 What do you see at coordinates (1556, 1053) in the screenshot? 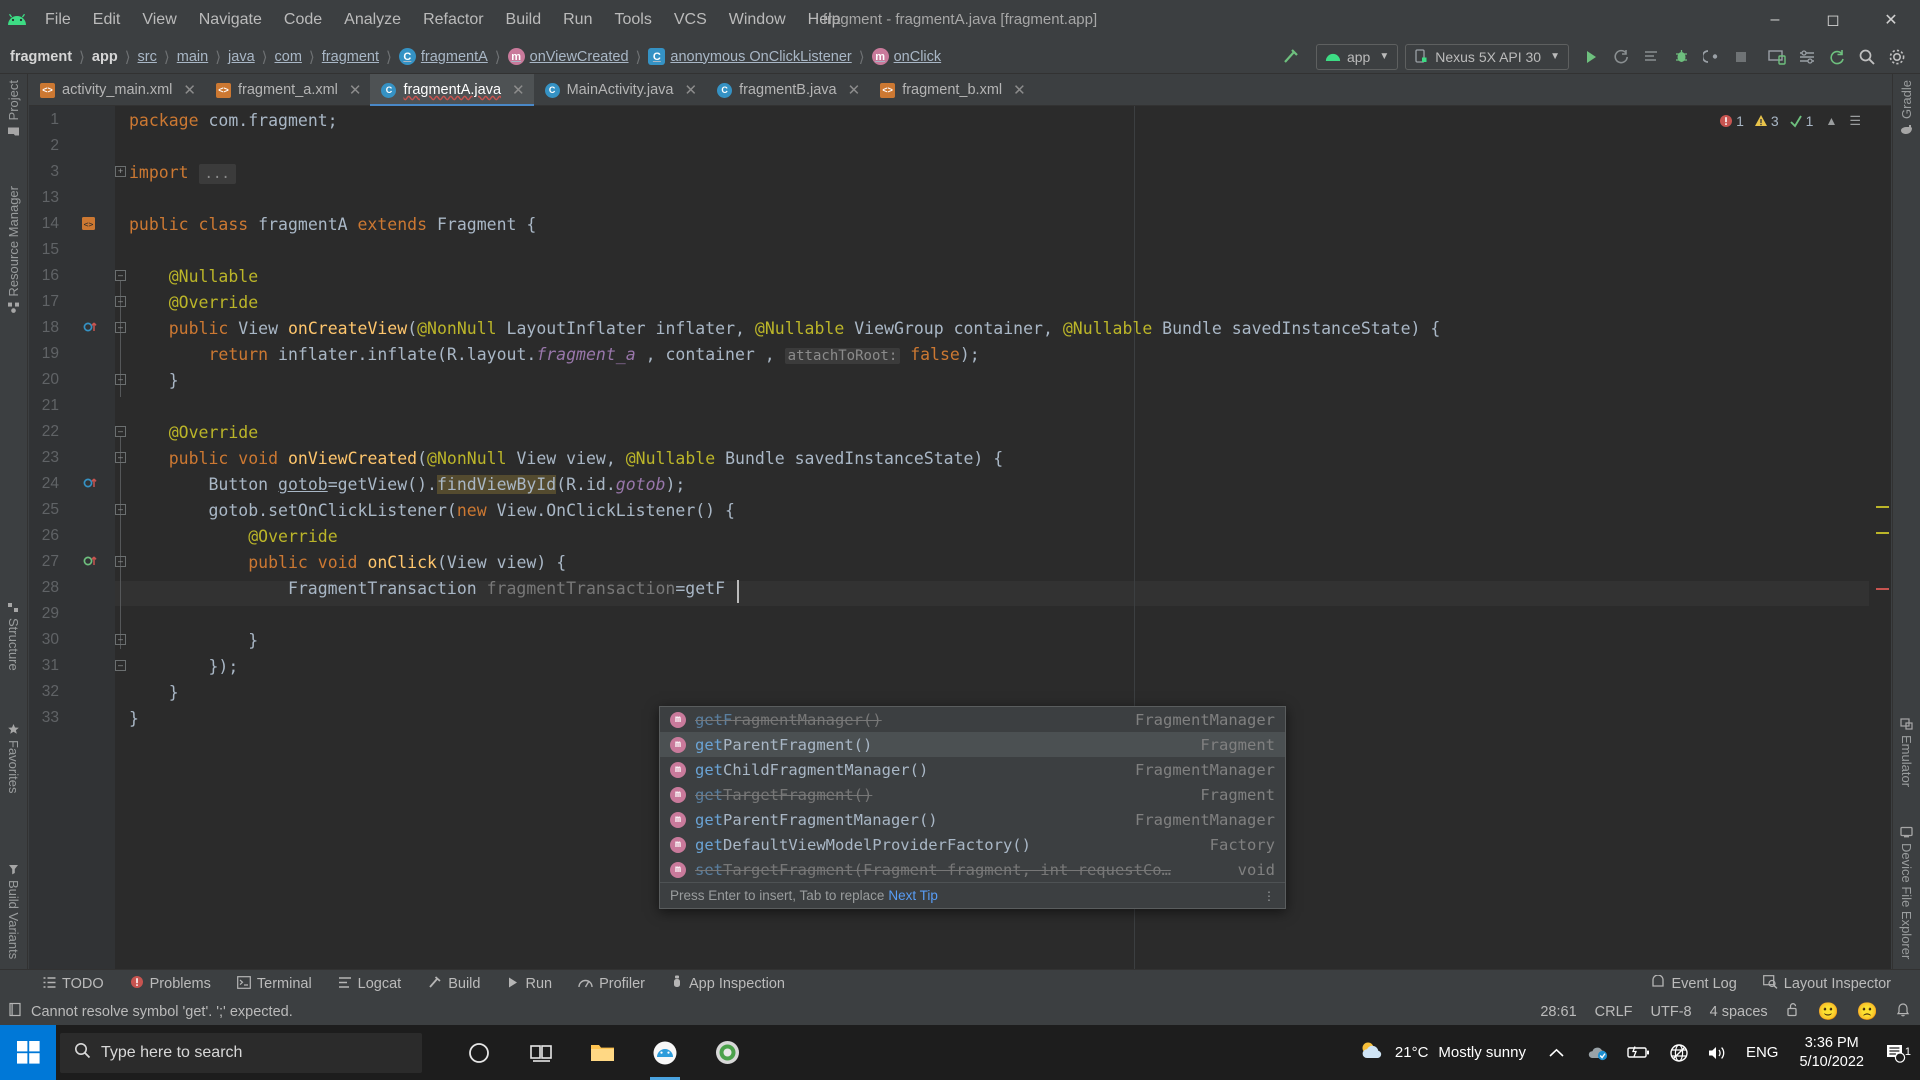
I see `show-hidden-icons-chevron-icon` at bounding box center [1556, 1053].